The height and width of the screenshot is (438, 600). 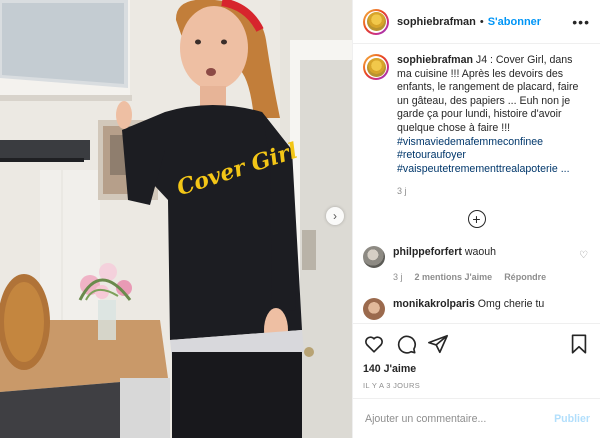 What do you see at coordinates (493, 156) in the screenshot?
I see `hashtag-link: #retouraufoyer` at bounding box center [493, 156].